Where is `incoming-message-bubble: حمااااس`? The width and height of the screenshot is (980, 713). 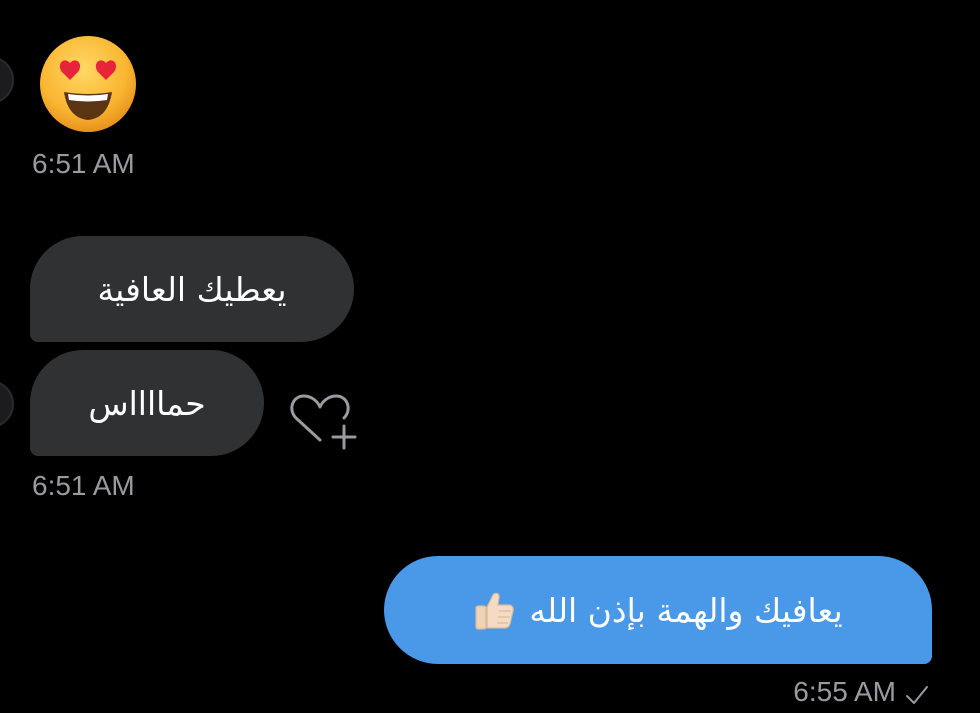 incoming-message-bubble: حمااااس is located at coordinates (147, 403).